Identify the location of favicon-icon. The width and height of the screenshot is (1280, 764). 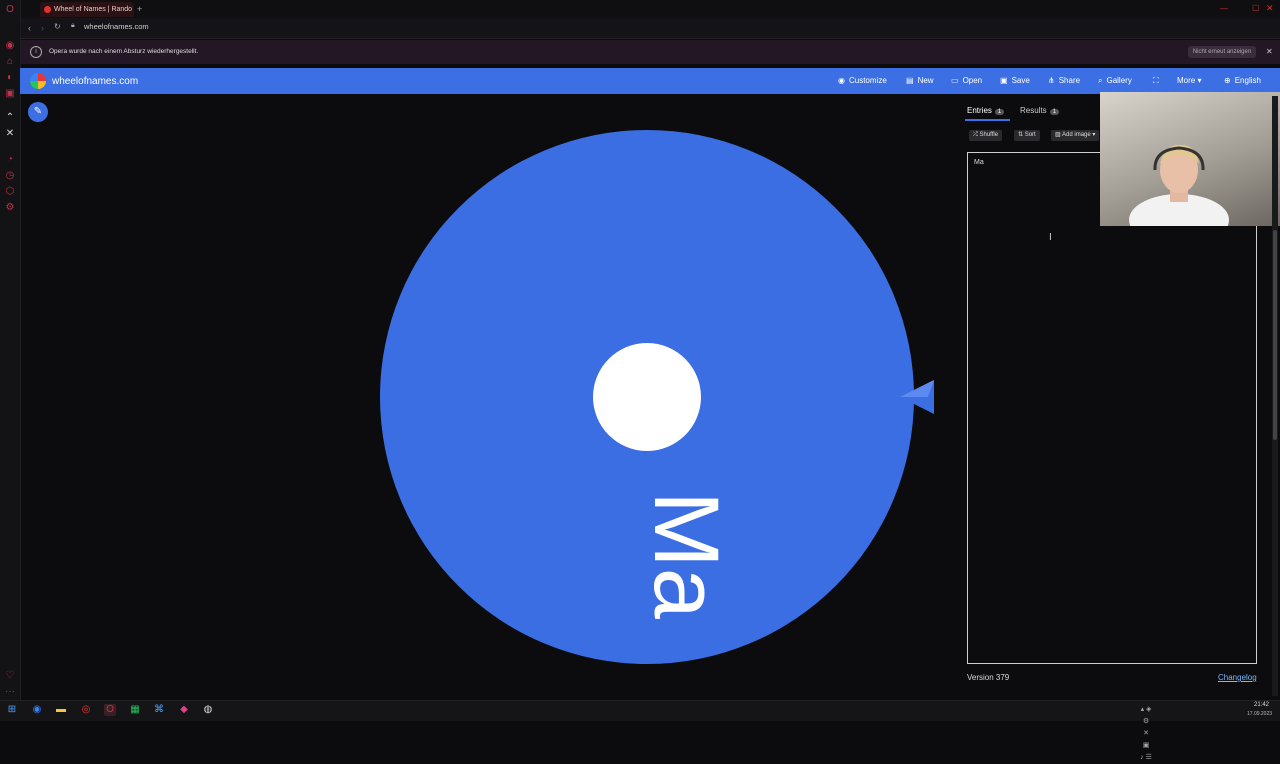
(47, 9).